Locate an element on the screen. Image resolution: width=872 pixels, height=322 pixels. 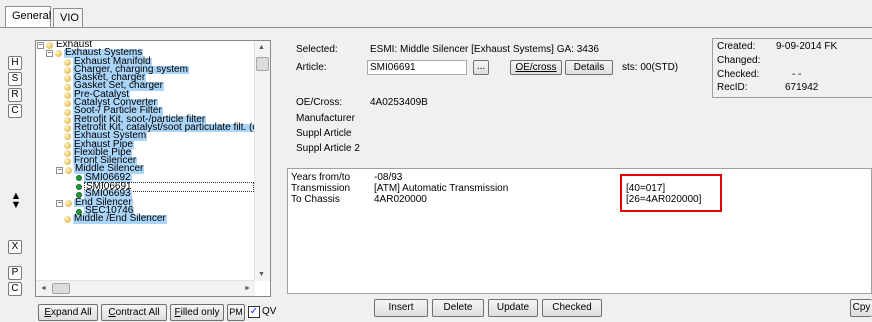
years-value: -08/93 is located at coordinates (388, 177).